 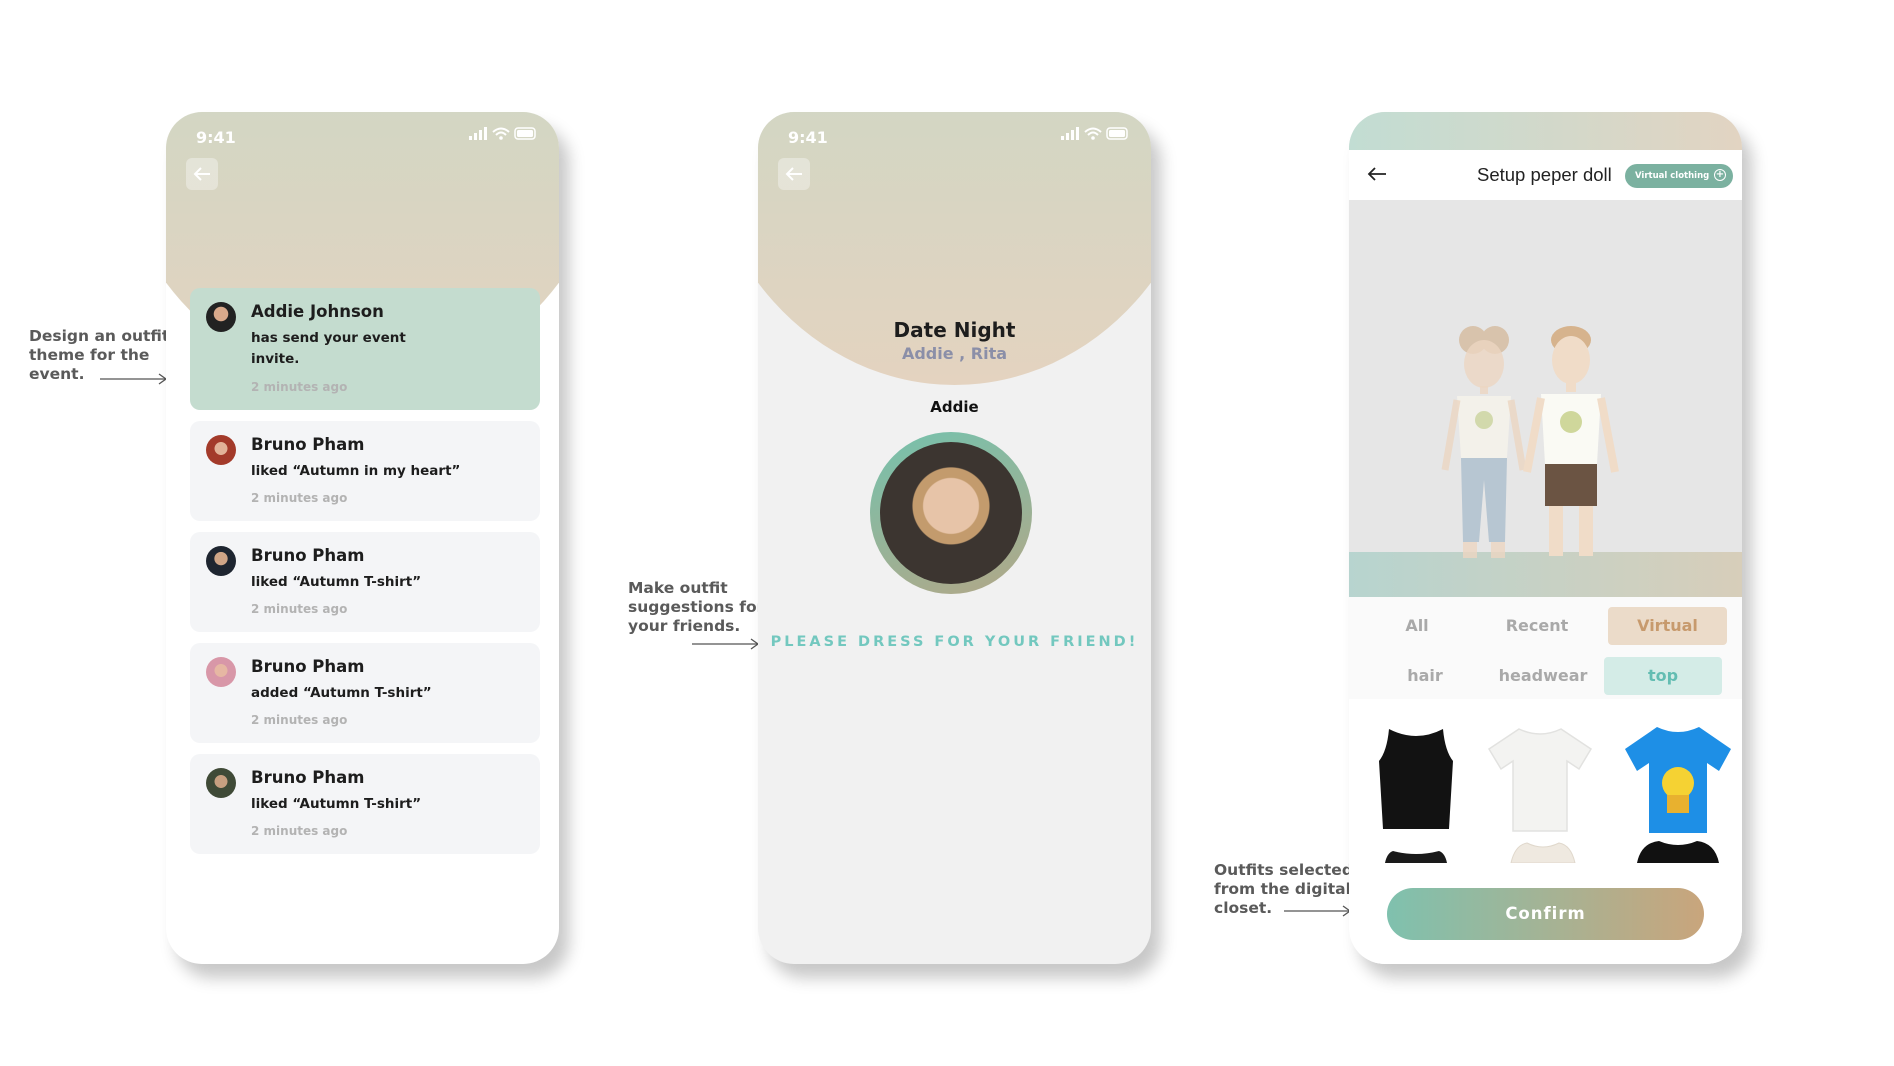 What do you see at coordinates (1537, 626) in the screenshot?
I see `tab-recent: Recent` at bounding box center [1537, 626].